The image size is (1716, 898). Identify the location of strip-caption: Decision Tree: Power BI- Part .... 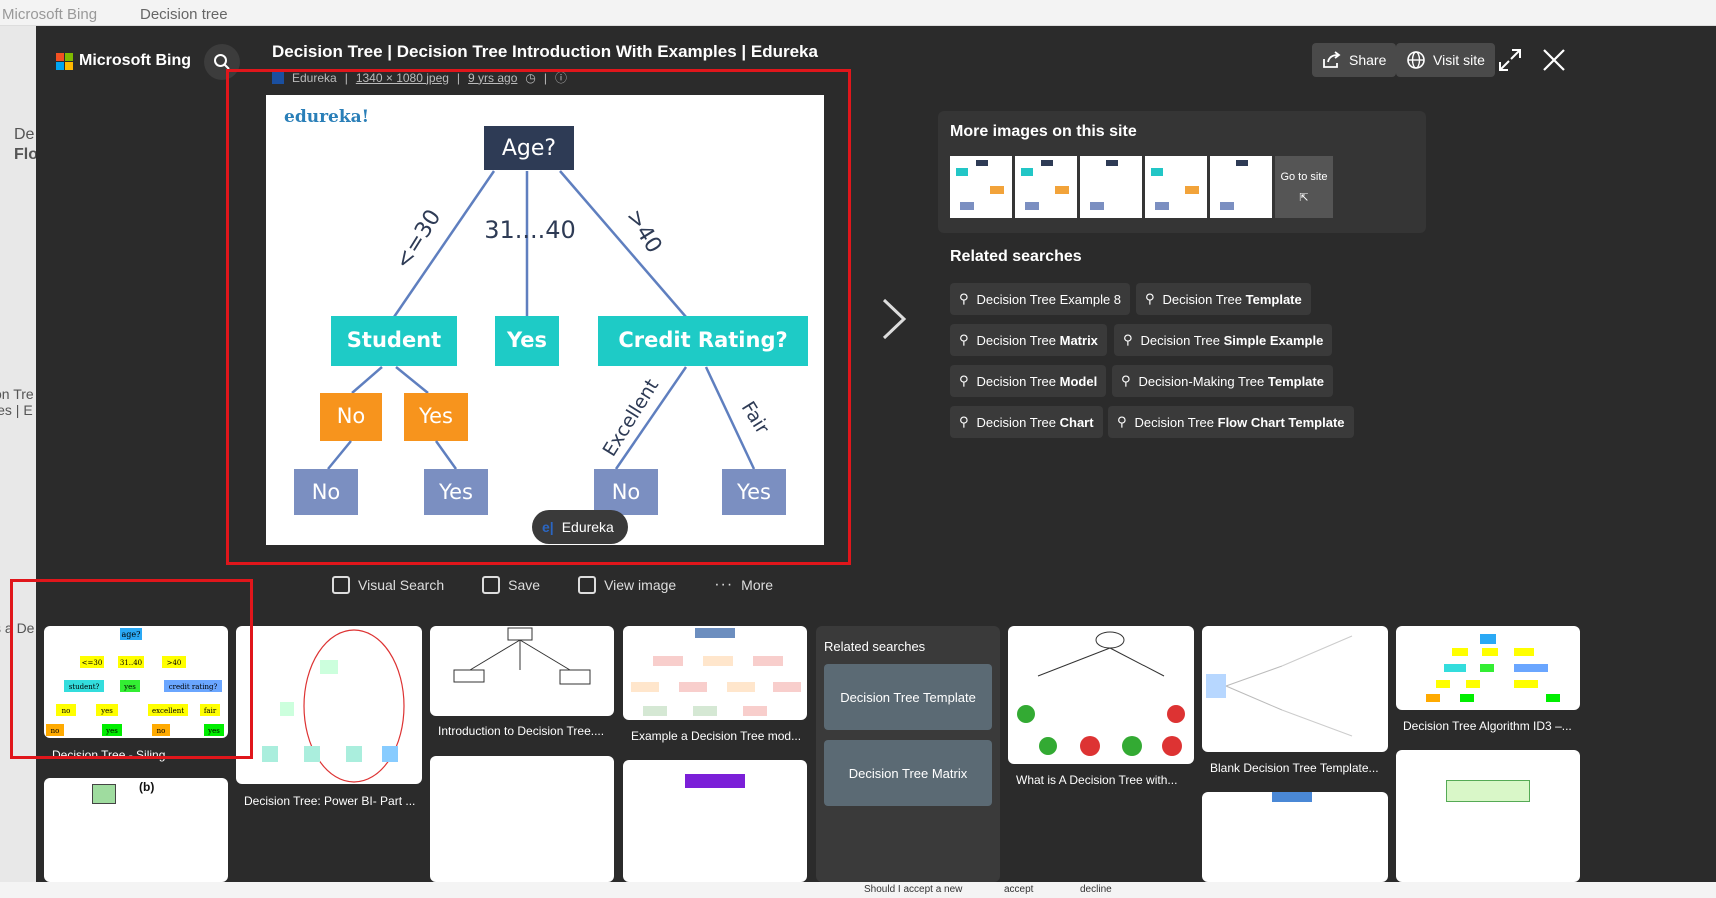
(333, 801).